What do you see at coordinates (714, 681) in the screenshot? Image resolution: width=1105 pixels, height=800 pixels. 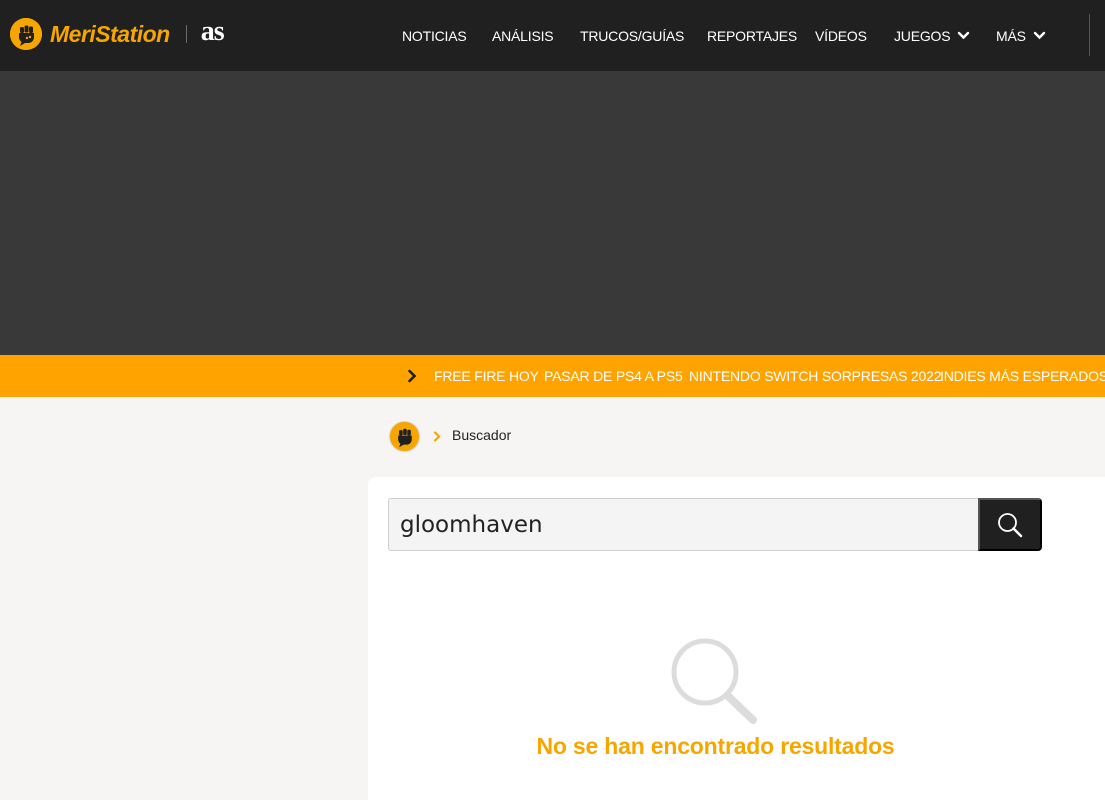 I see `magnifier-icon` at bounding box center [714, 681].